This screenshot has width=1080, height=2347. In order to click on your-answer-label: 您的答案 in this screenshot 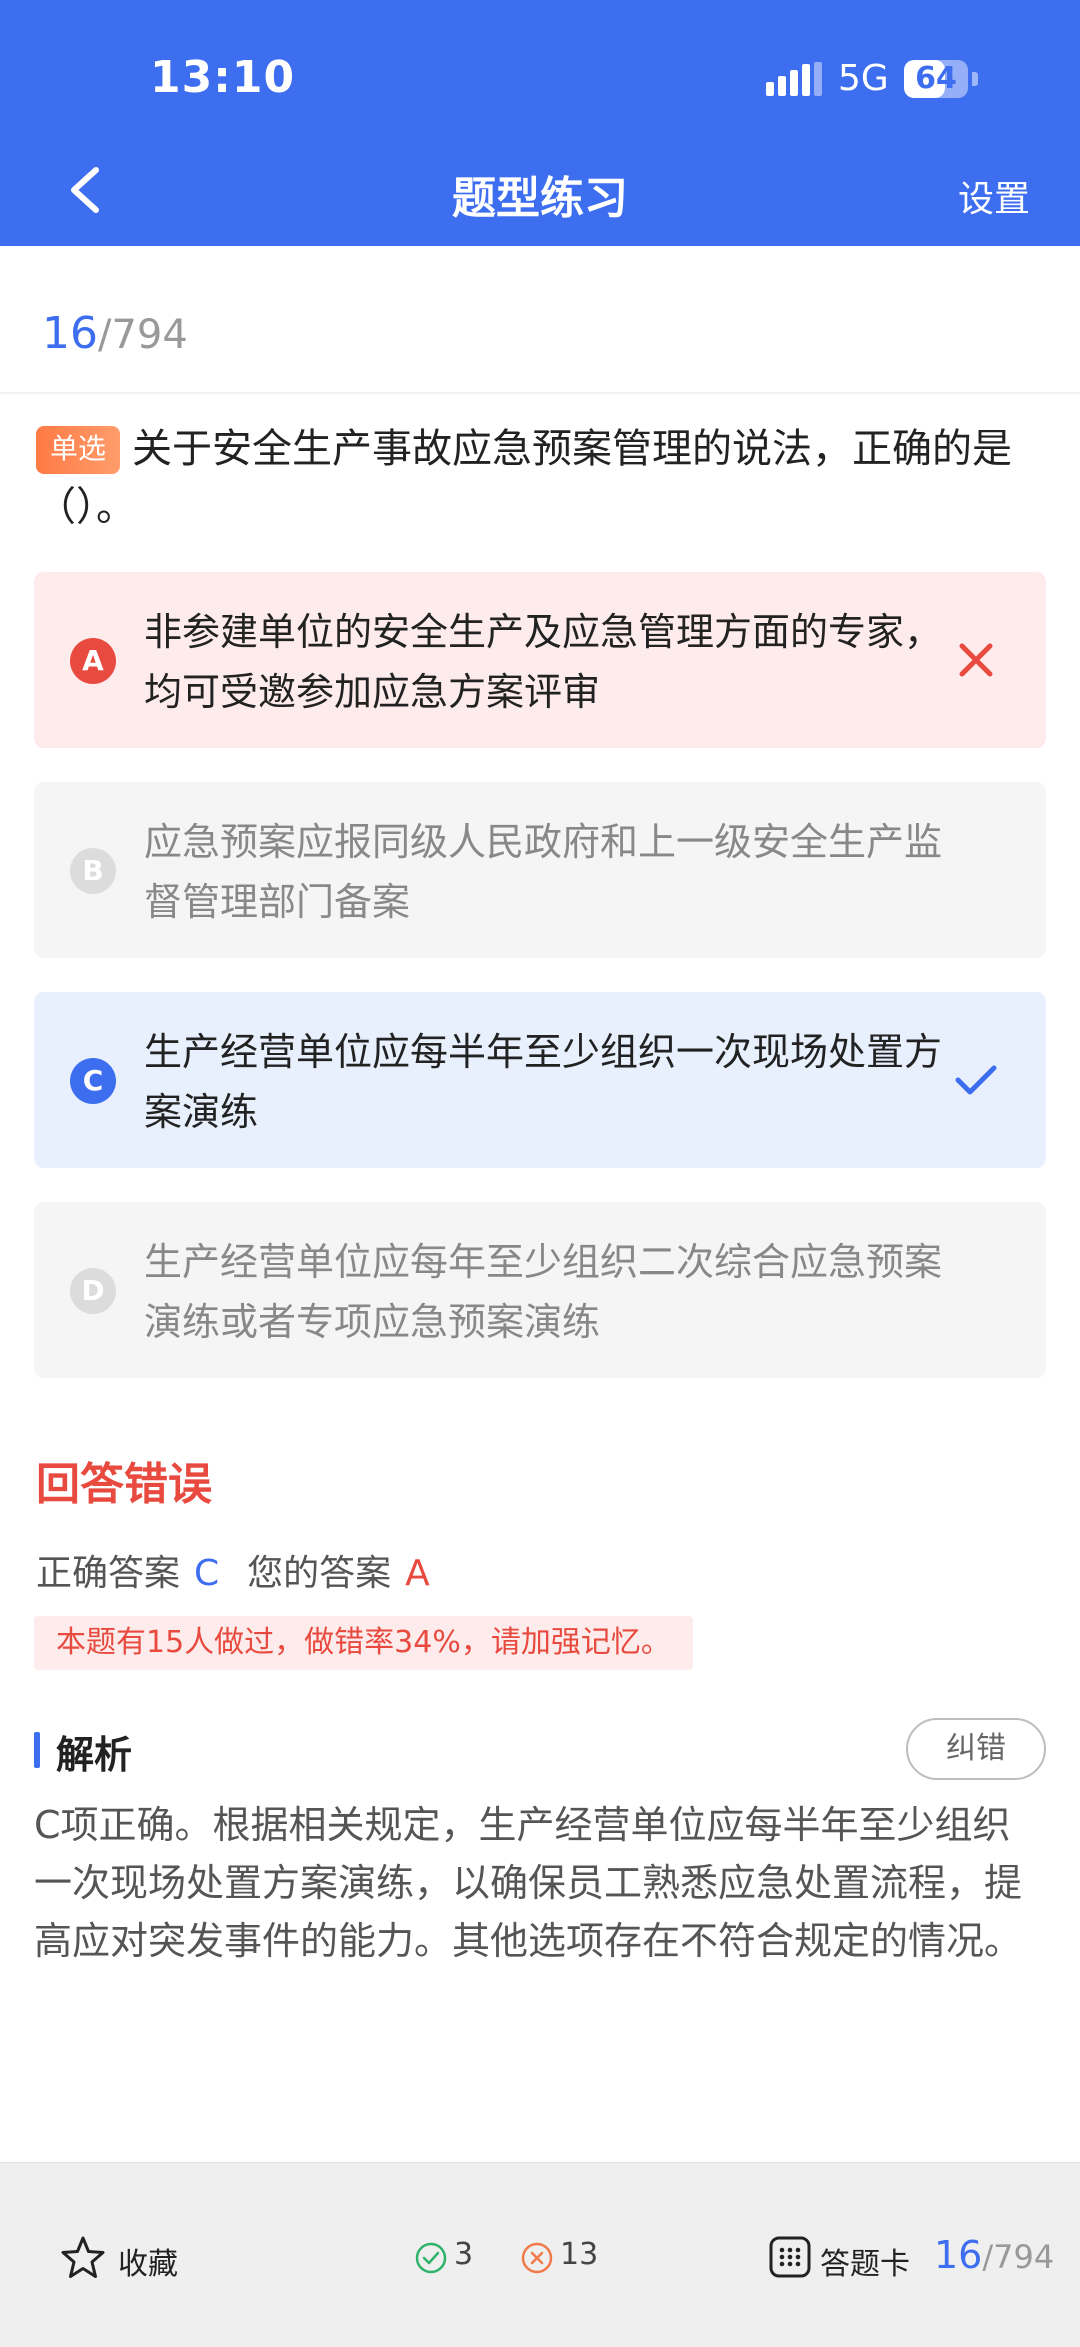, I will do `click(319, 1573)`.